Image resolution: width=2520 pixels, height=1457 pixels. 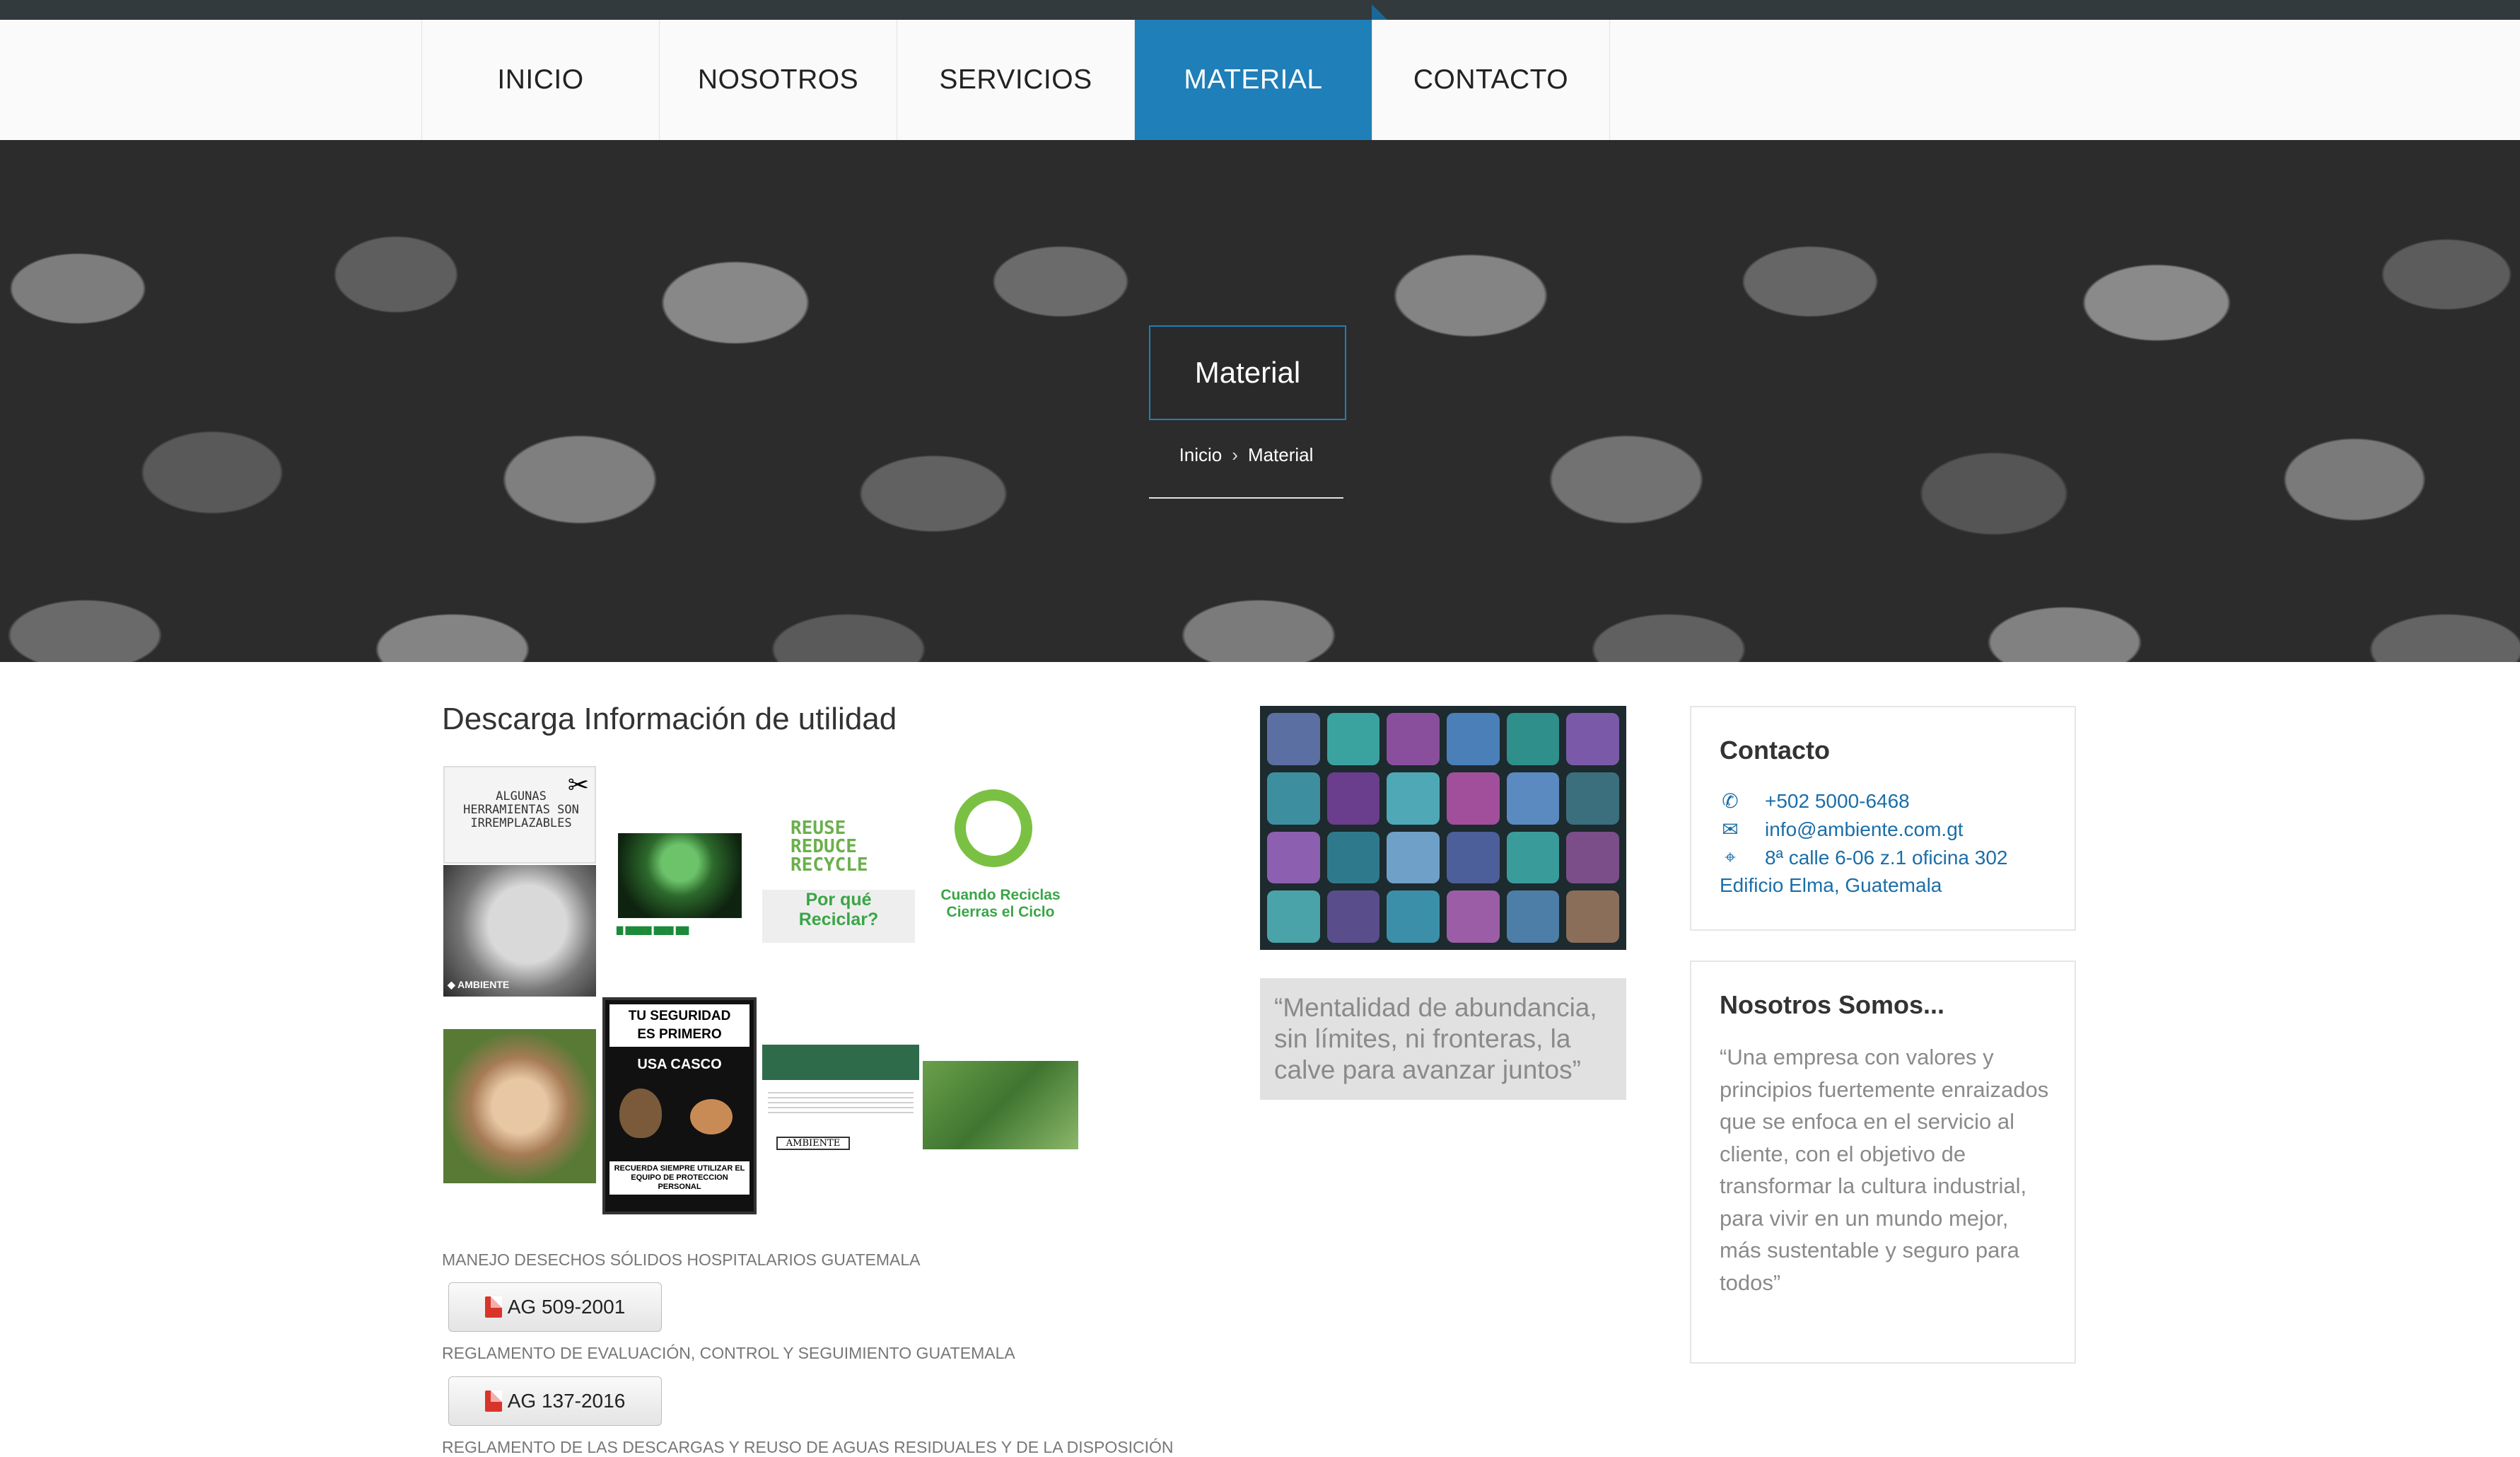 I want to click on thumbnail-heading: TU SEGURIDAD ES PRIMERO, so click(x=679, y=1025).